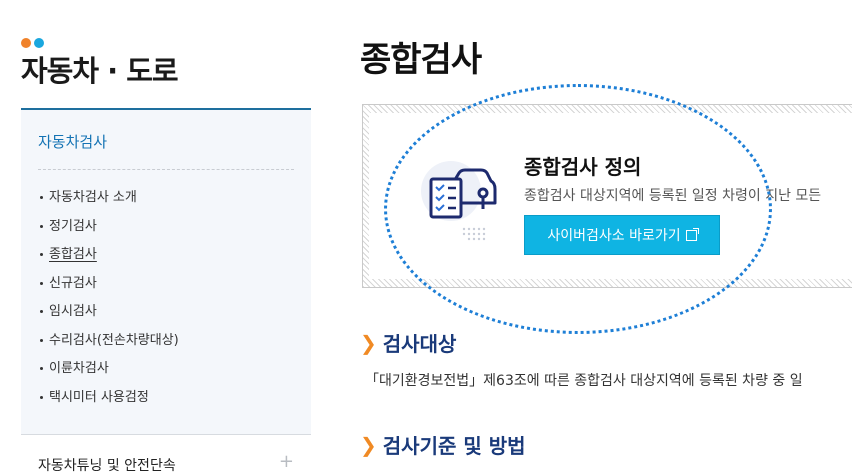  Describe the element at coordinates (286, 461) in the screenshot. I see `plus-icon: +` at that location.